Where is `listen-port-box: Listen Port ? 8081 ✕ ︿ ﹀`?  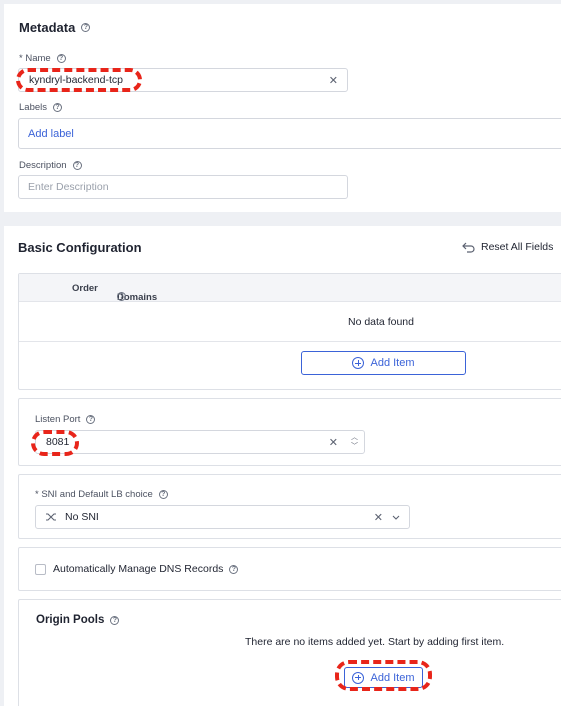 listen-port-box: Listen Port ? 8081 ✕ ︿ ﹀ is located at coordinates (289, 432).